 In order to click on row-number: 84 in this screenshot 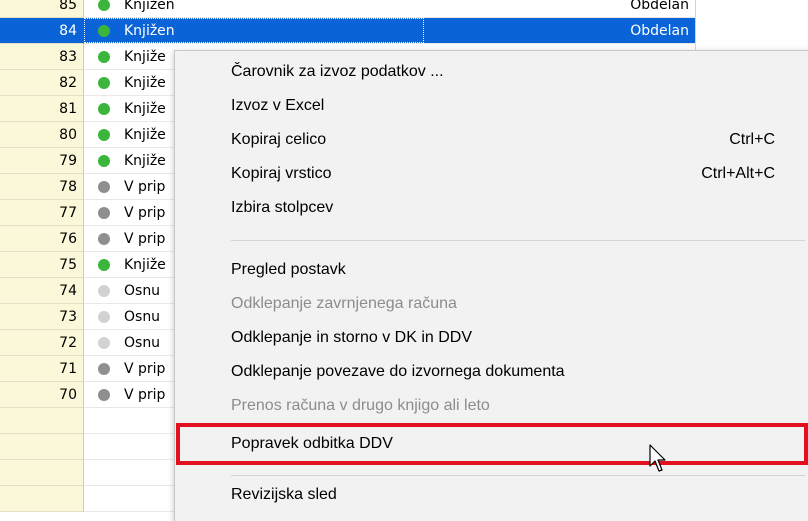, I will do `click(42, 31)`.